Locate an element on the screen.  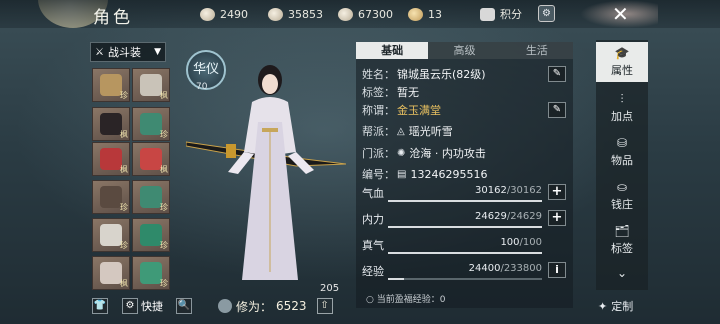
tab-advanced: 高级 is located at coordinates (464, 50).